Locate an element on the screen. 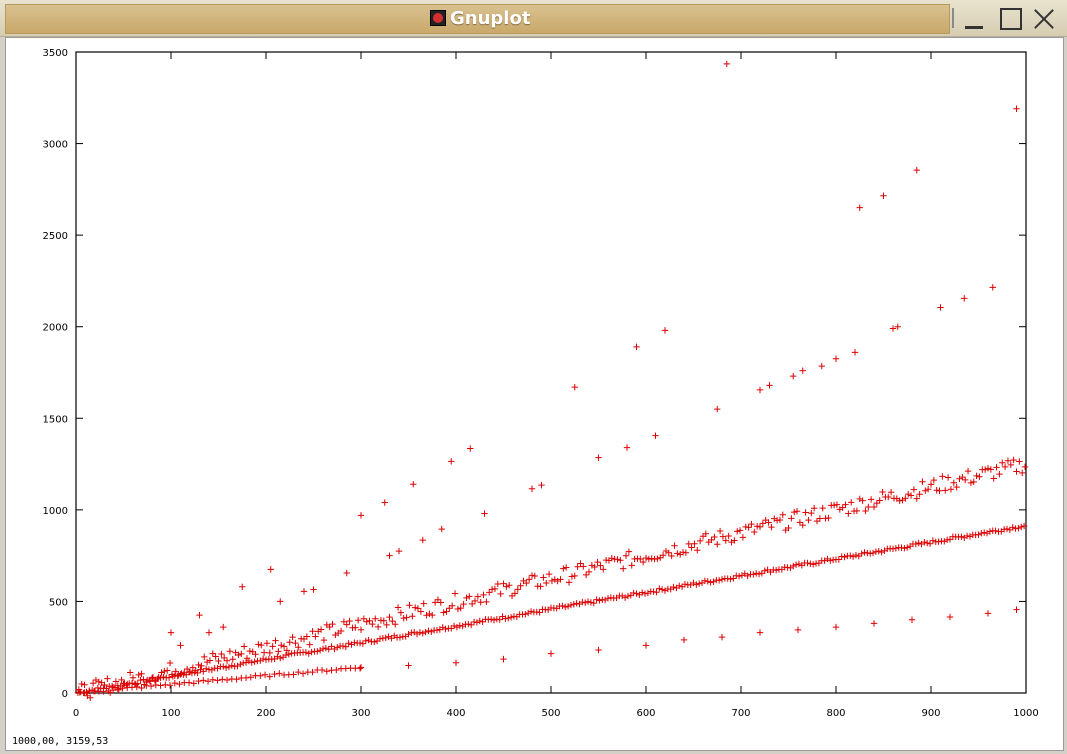 Image resolution: width=1067 pixels, height=754 pixels. mouse-coordinates: 1000,00, 3159,53 is located at coordinates (60, 741).